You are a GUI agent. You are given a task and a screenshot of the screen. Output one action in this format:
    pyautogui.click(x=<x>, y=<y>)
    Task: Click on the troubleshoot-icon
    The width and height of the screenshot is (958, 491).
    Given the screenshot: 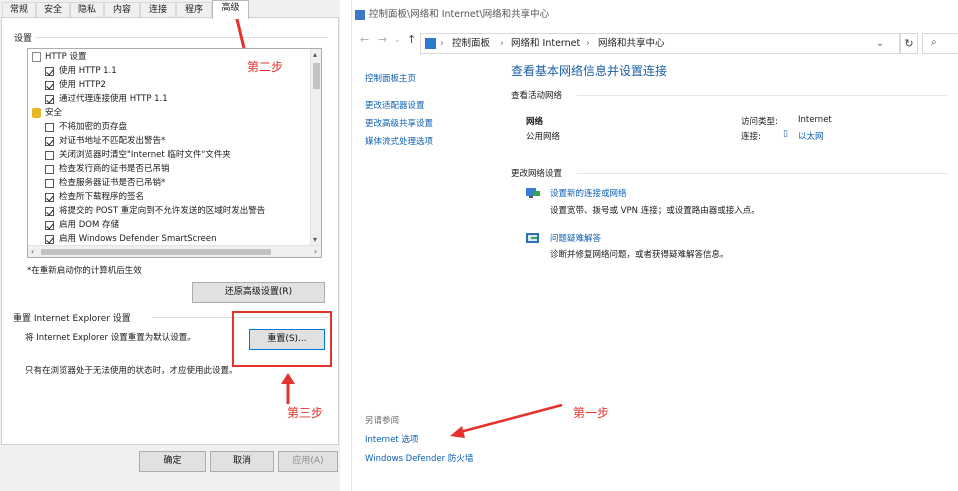 What is the action you would take?
    pyautogui.click(x=532, y=238)
    